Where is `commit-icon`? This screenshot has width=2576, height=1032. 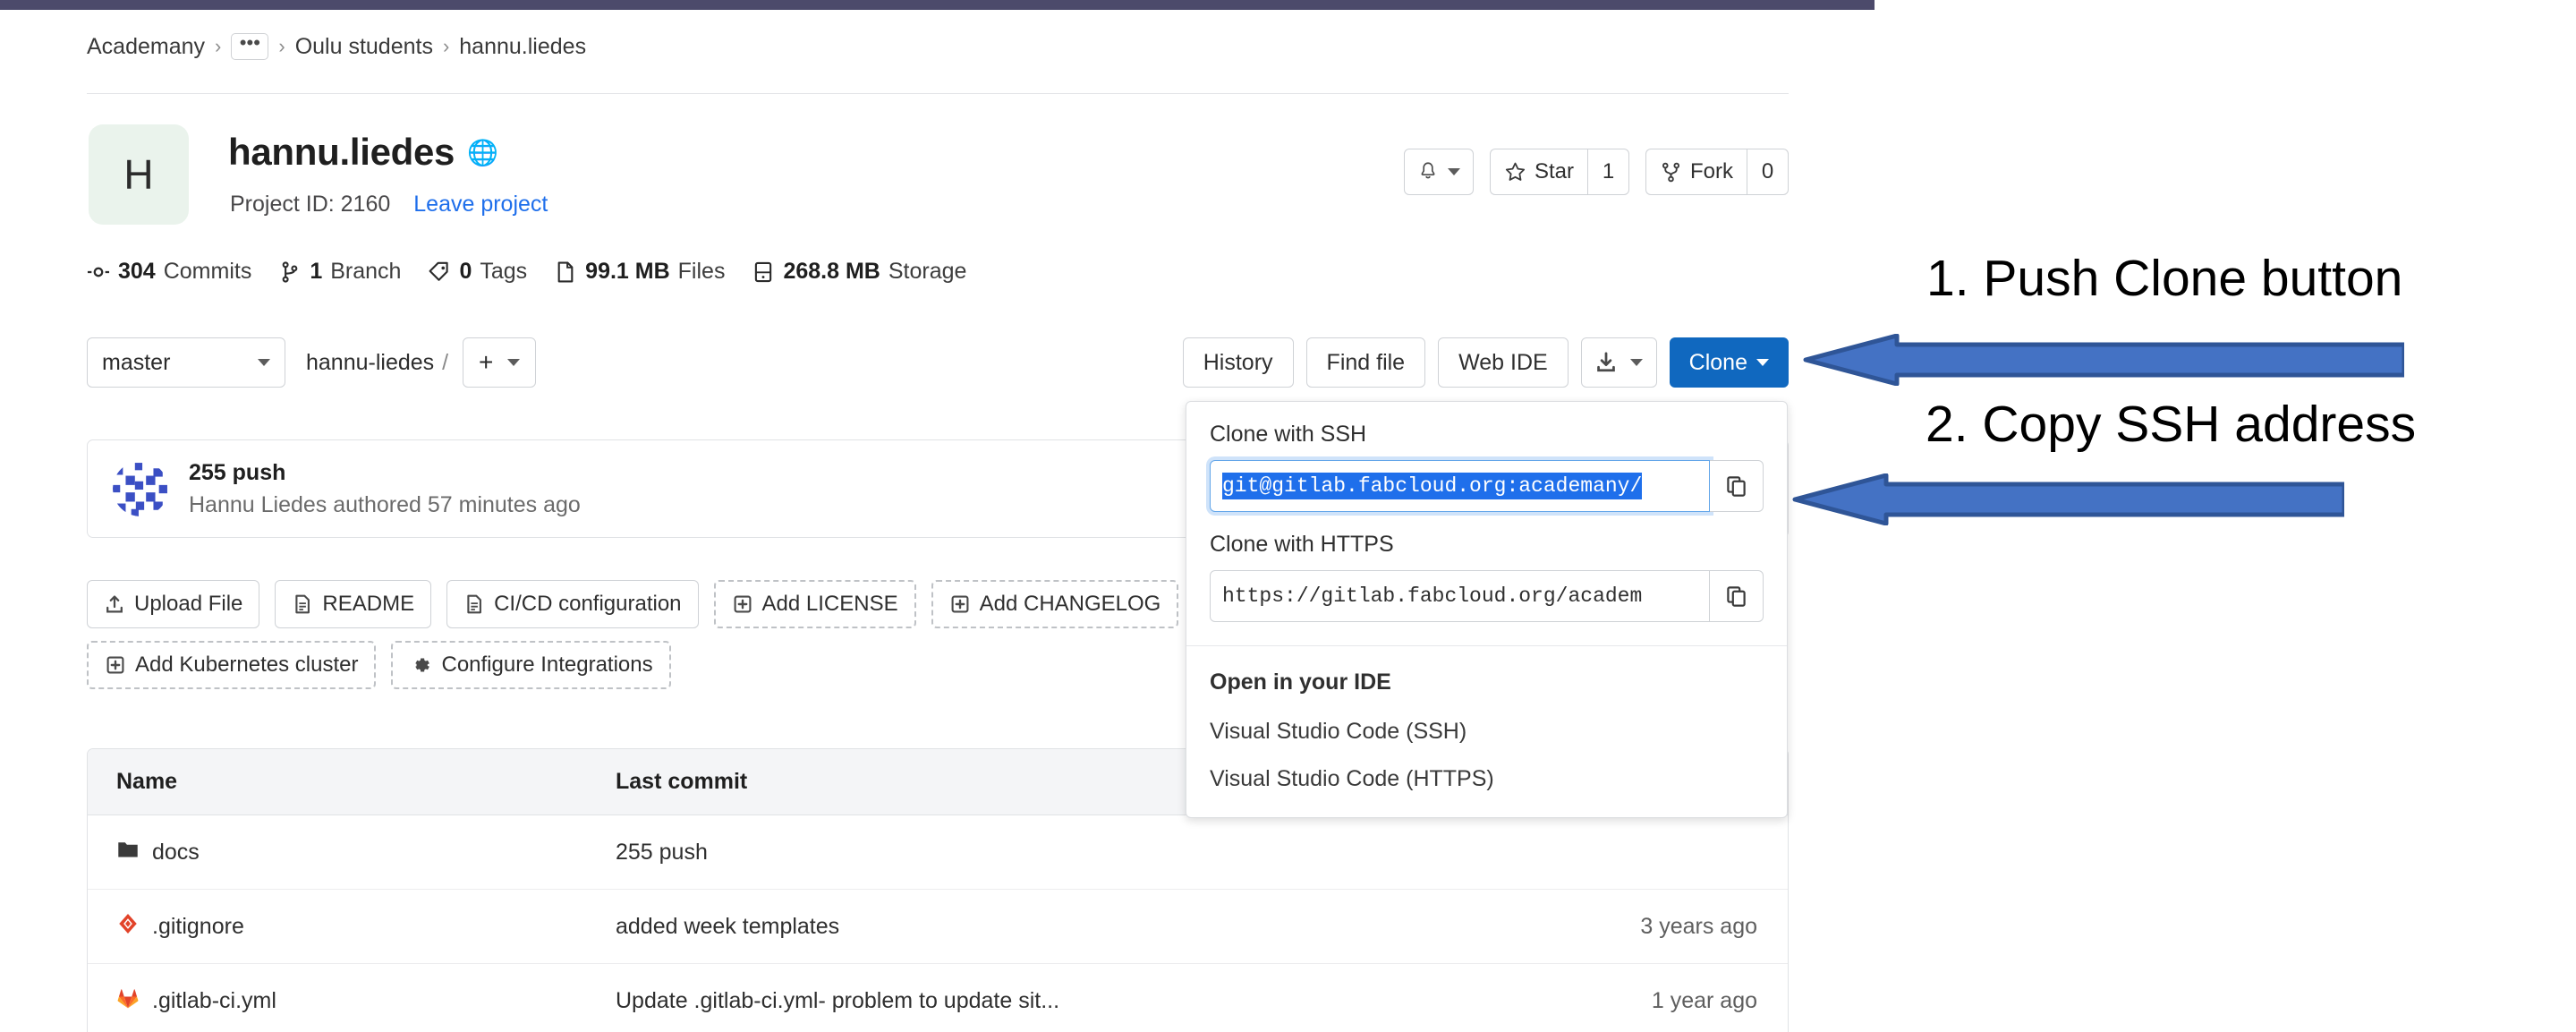 commit-icon is located at coordinates (98, 272).